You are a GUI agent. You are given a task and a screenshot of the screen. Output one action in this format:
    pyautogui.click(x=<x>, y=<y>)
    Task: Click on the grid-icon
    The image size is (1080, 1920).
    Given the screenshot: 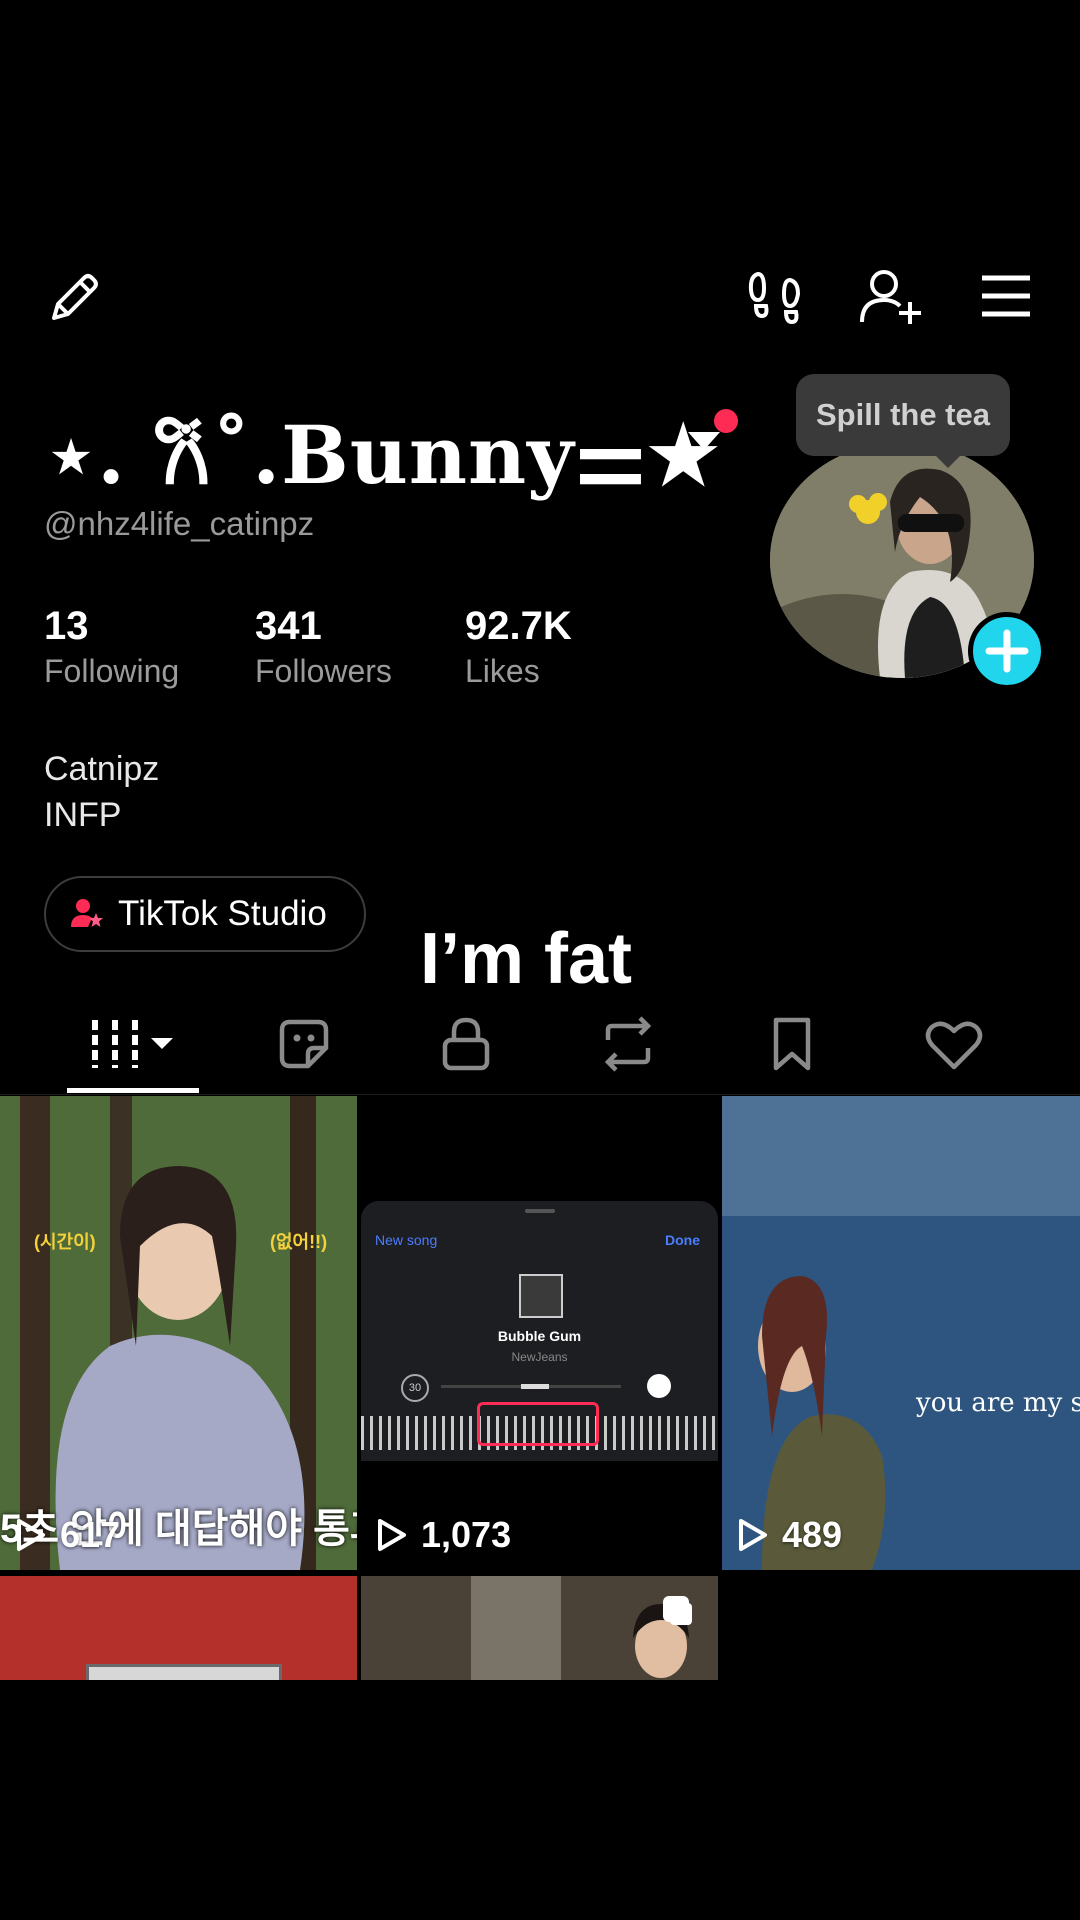 What is the action you would take?
    pyautogui.click(x=132, y=1044)
    